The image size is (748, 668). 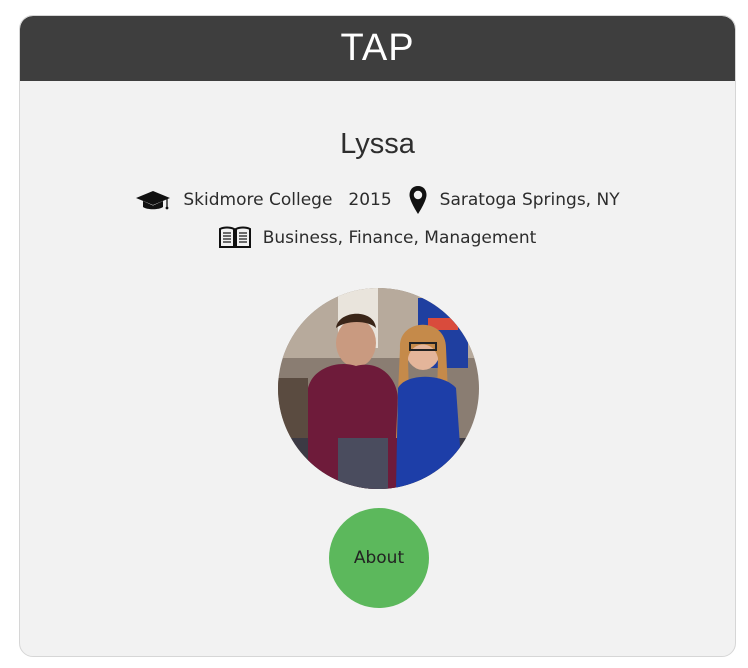 I want to click on app-title: TAP, so click(x=377, y=48).